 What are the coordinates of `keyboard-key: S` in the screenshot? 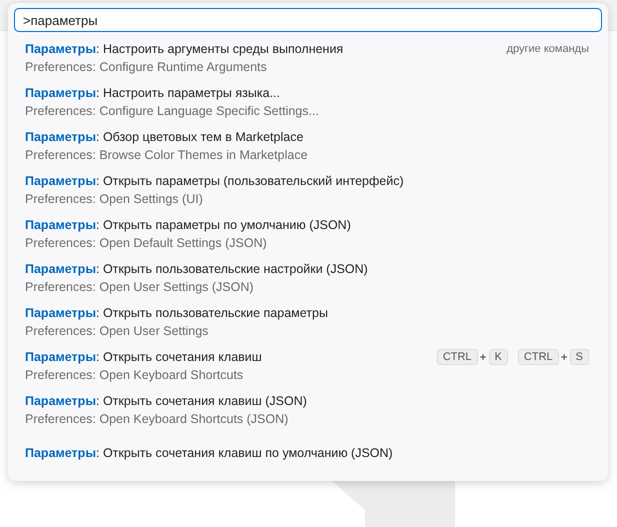 It's located at (579, 357).